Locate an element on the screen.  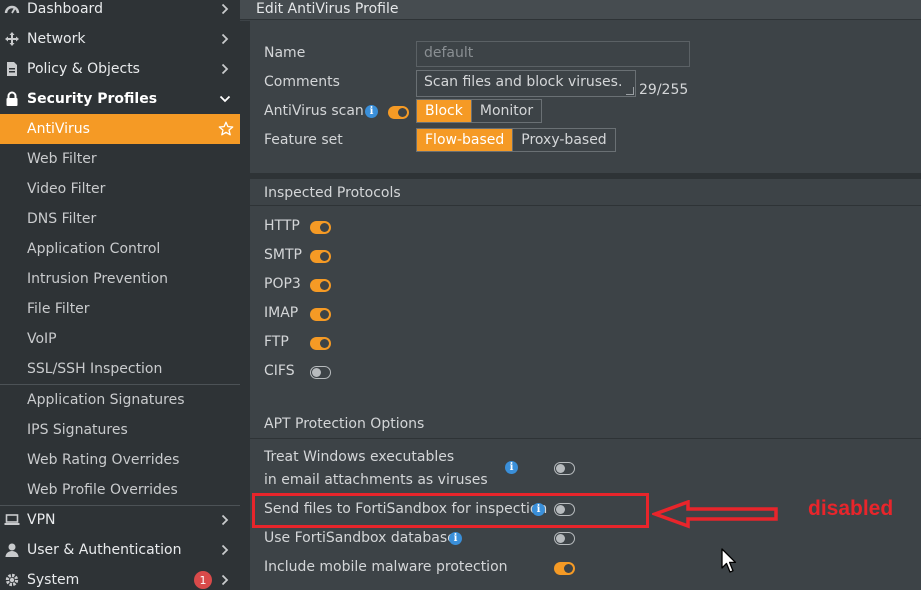
comments-field: Scan files and block viruses. is located at coordinates (526, 83).